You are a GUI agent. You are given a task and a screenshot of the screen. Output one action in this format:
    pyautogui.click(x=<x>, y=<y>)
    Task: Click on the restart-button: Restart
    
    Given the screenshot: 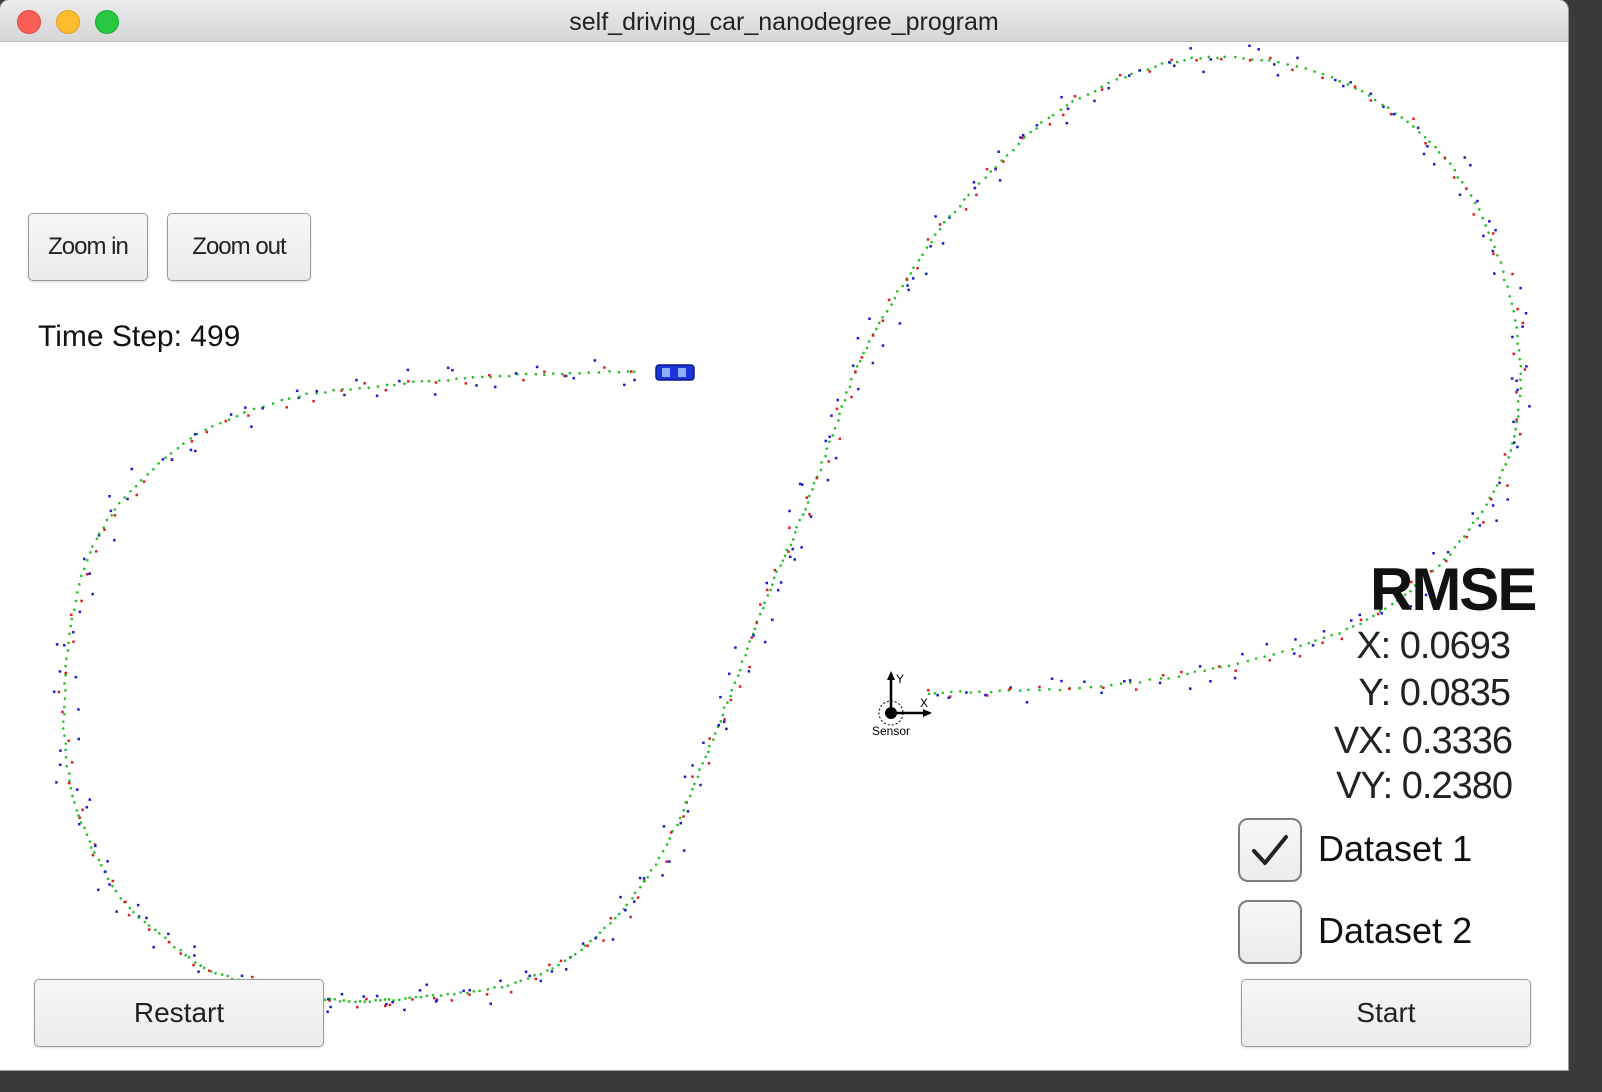 What is the action you would take?
    pyautogui.click(x=179, y=1013)
    